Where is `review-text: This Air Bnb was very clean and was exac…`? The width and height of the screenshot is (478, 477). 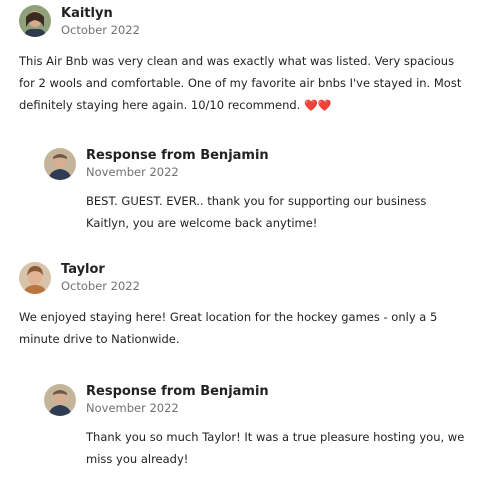
review-text: This Air Bnb was very clean and was exac… is located at coordinates (244, 83).